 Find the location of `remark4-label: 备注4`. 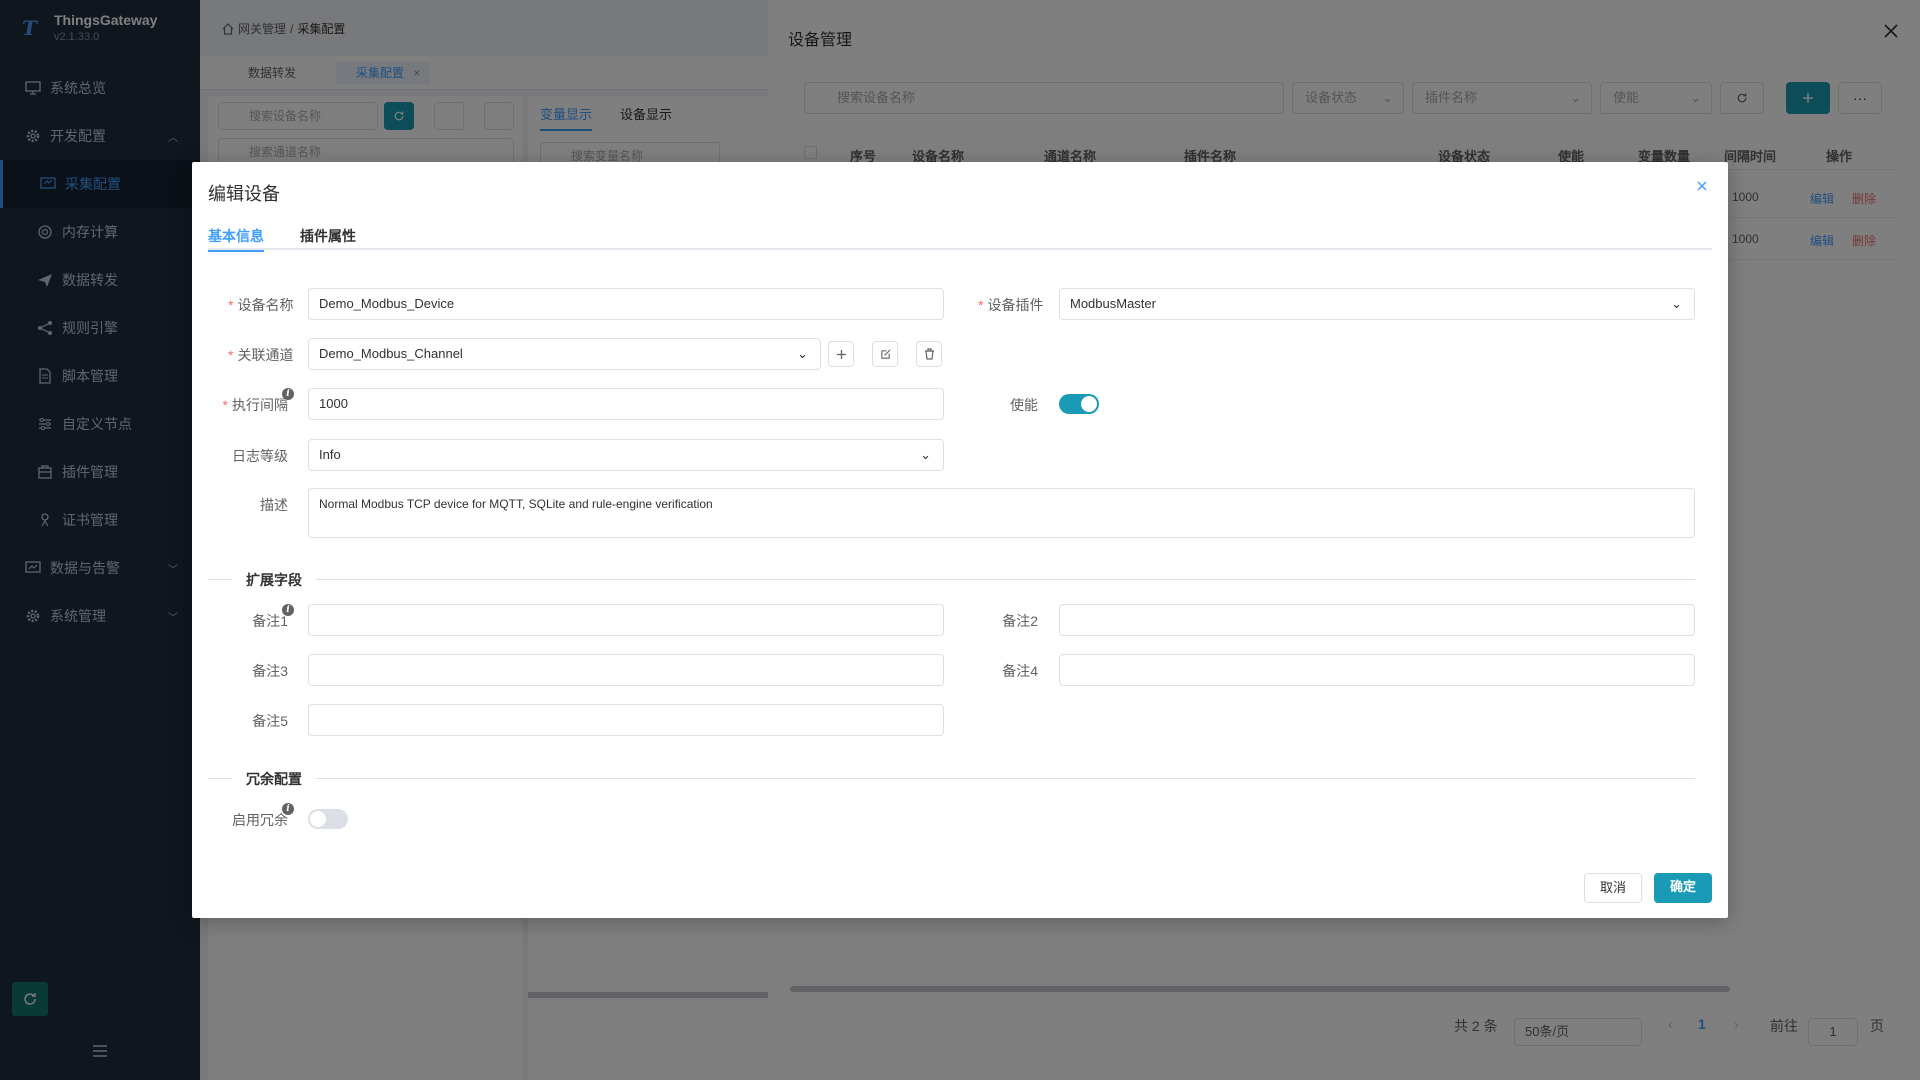

remark4-label: 备注4 is located at coordinates (1020, 671).